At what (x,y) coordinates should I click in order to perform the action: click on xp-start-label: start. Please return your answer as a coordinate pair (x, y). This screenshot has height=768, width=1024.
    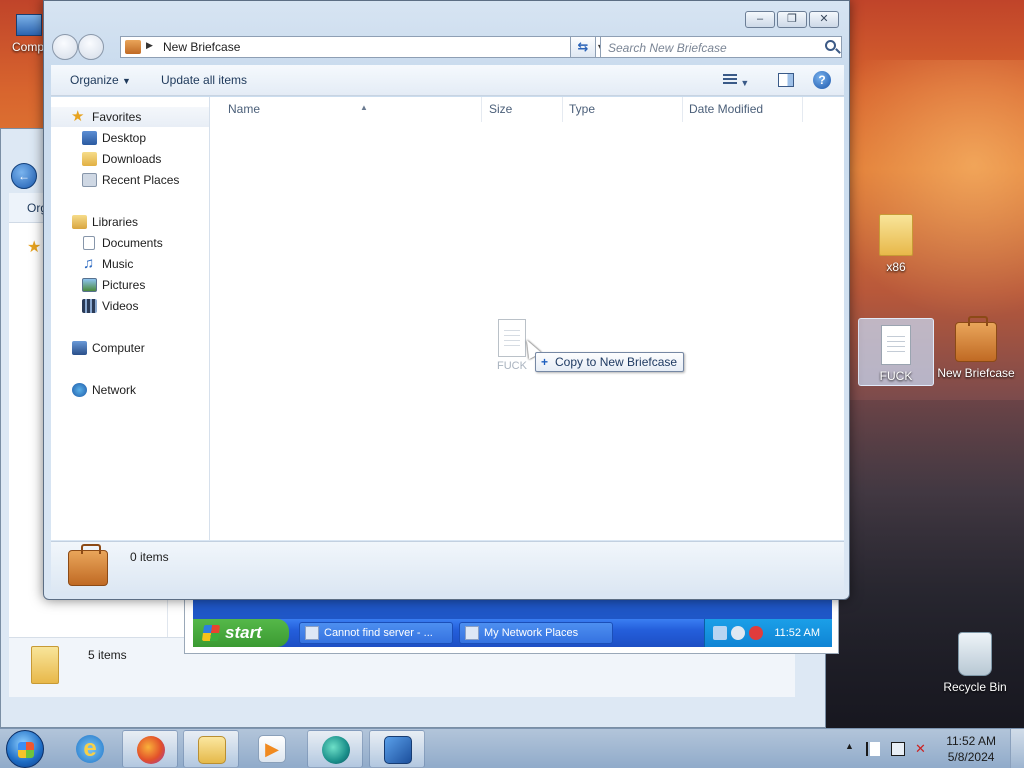
    Looking at the image, I should click on (243, 632).